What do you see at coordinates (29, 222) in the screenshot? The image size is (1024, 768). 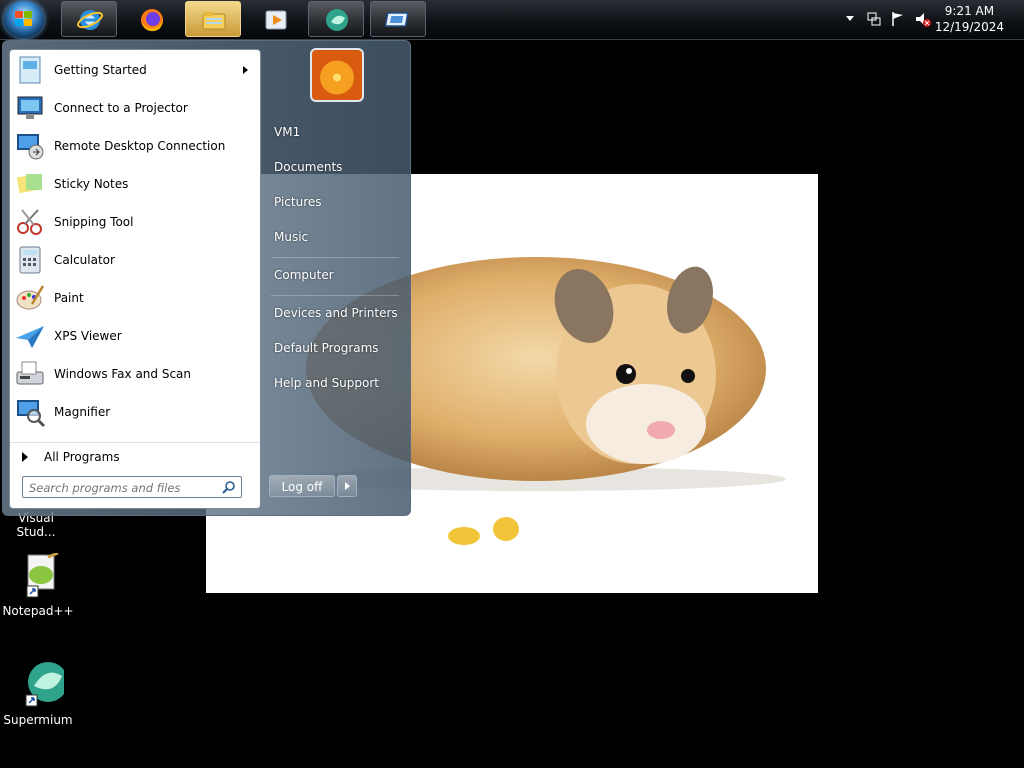 I see `scissors-icon` at bounding box center [29, 222].